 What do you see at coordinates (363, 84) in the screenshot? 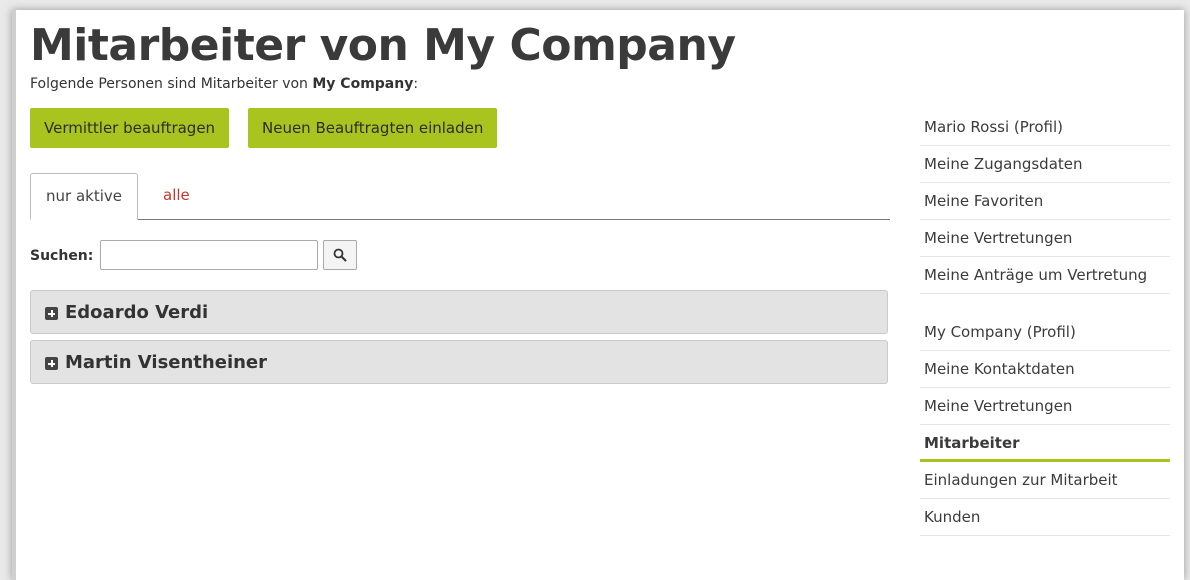
I see `subtitle-company: My Company` at bounding box center [363, 84].